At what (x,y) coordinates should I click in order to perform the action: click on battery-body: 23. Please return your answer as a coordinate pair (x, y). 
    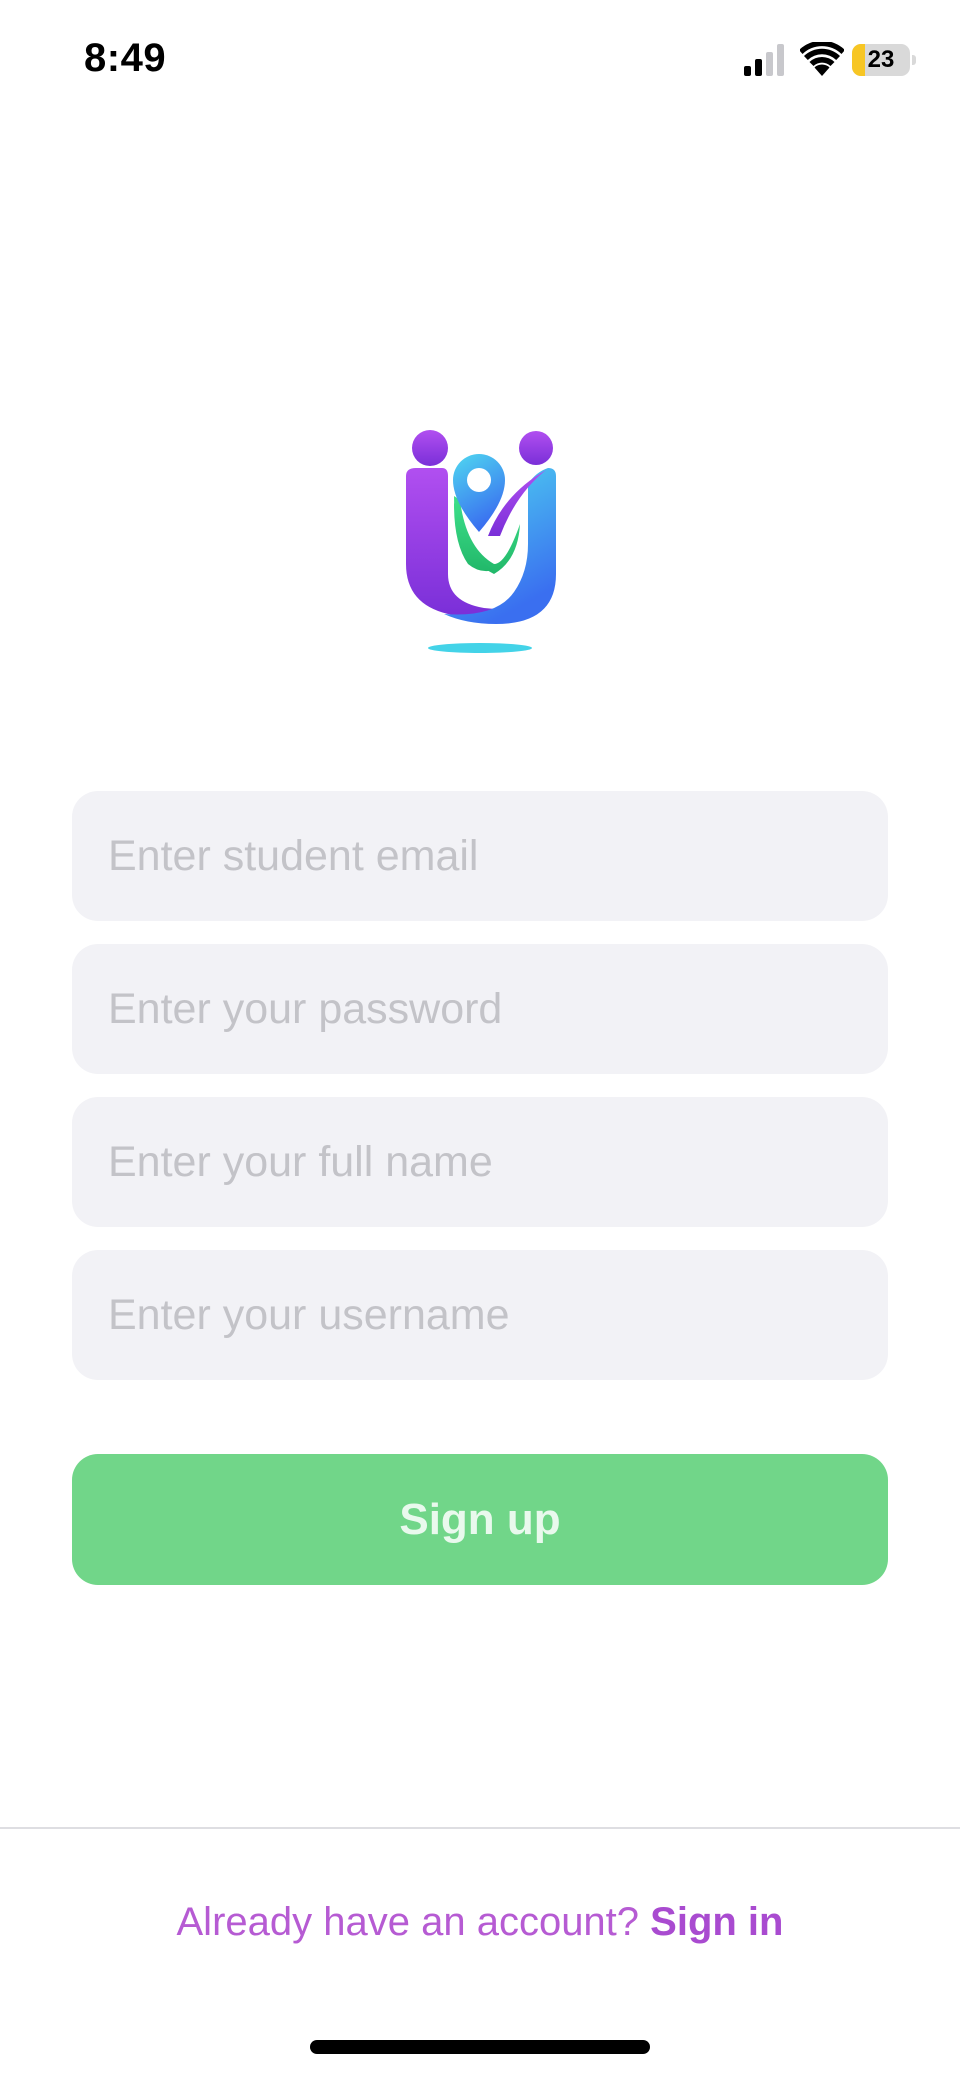
    Looking at the image, I should click on (881, 60).